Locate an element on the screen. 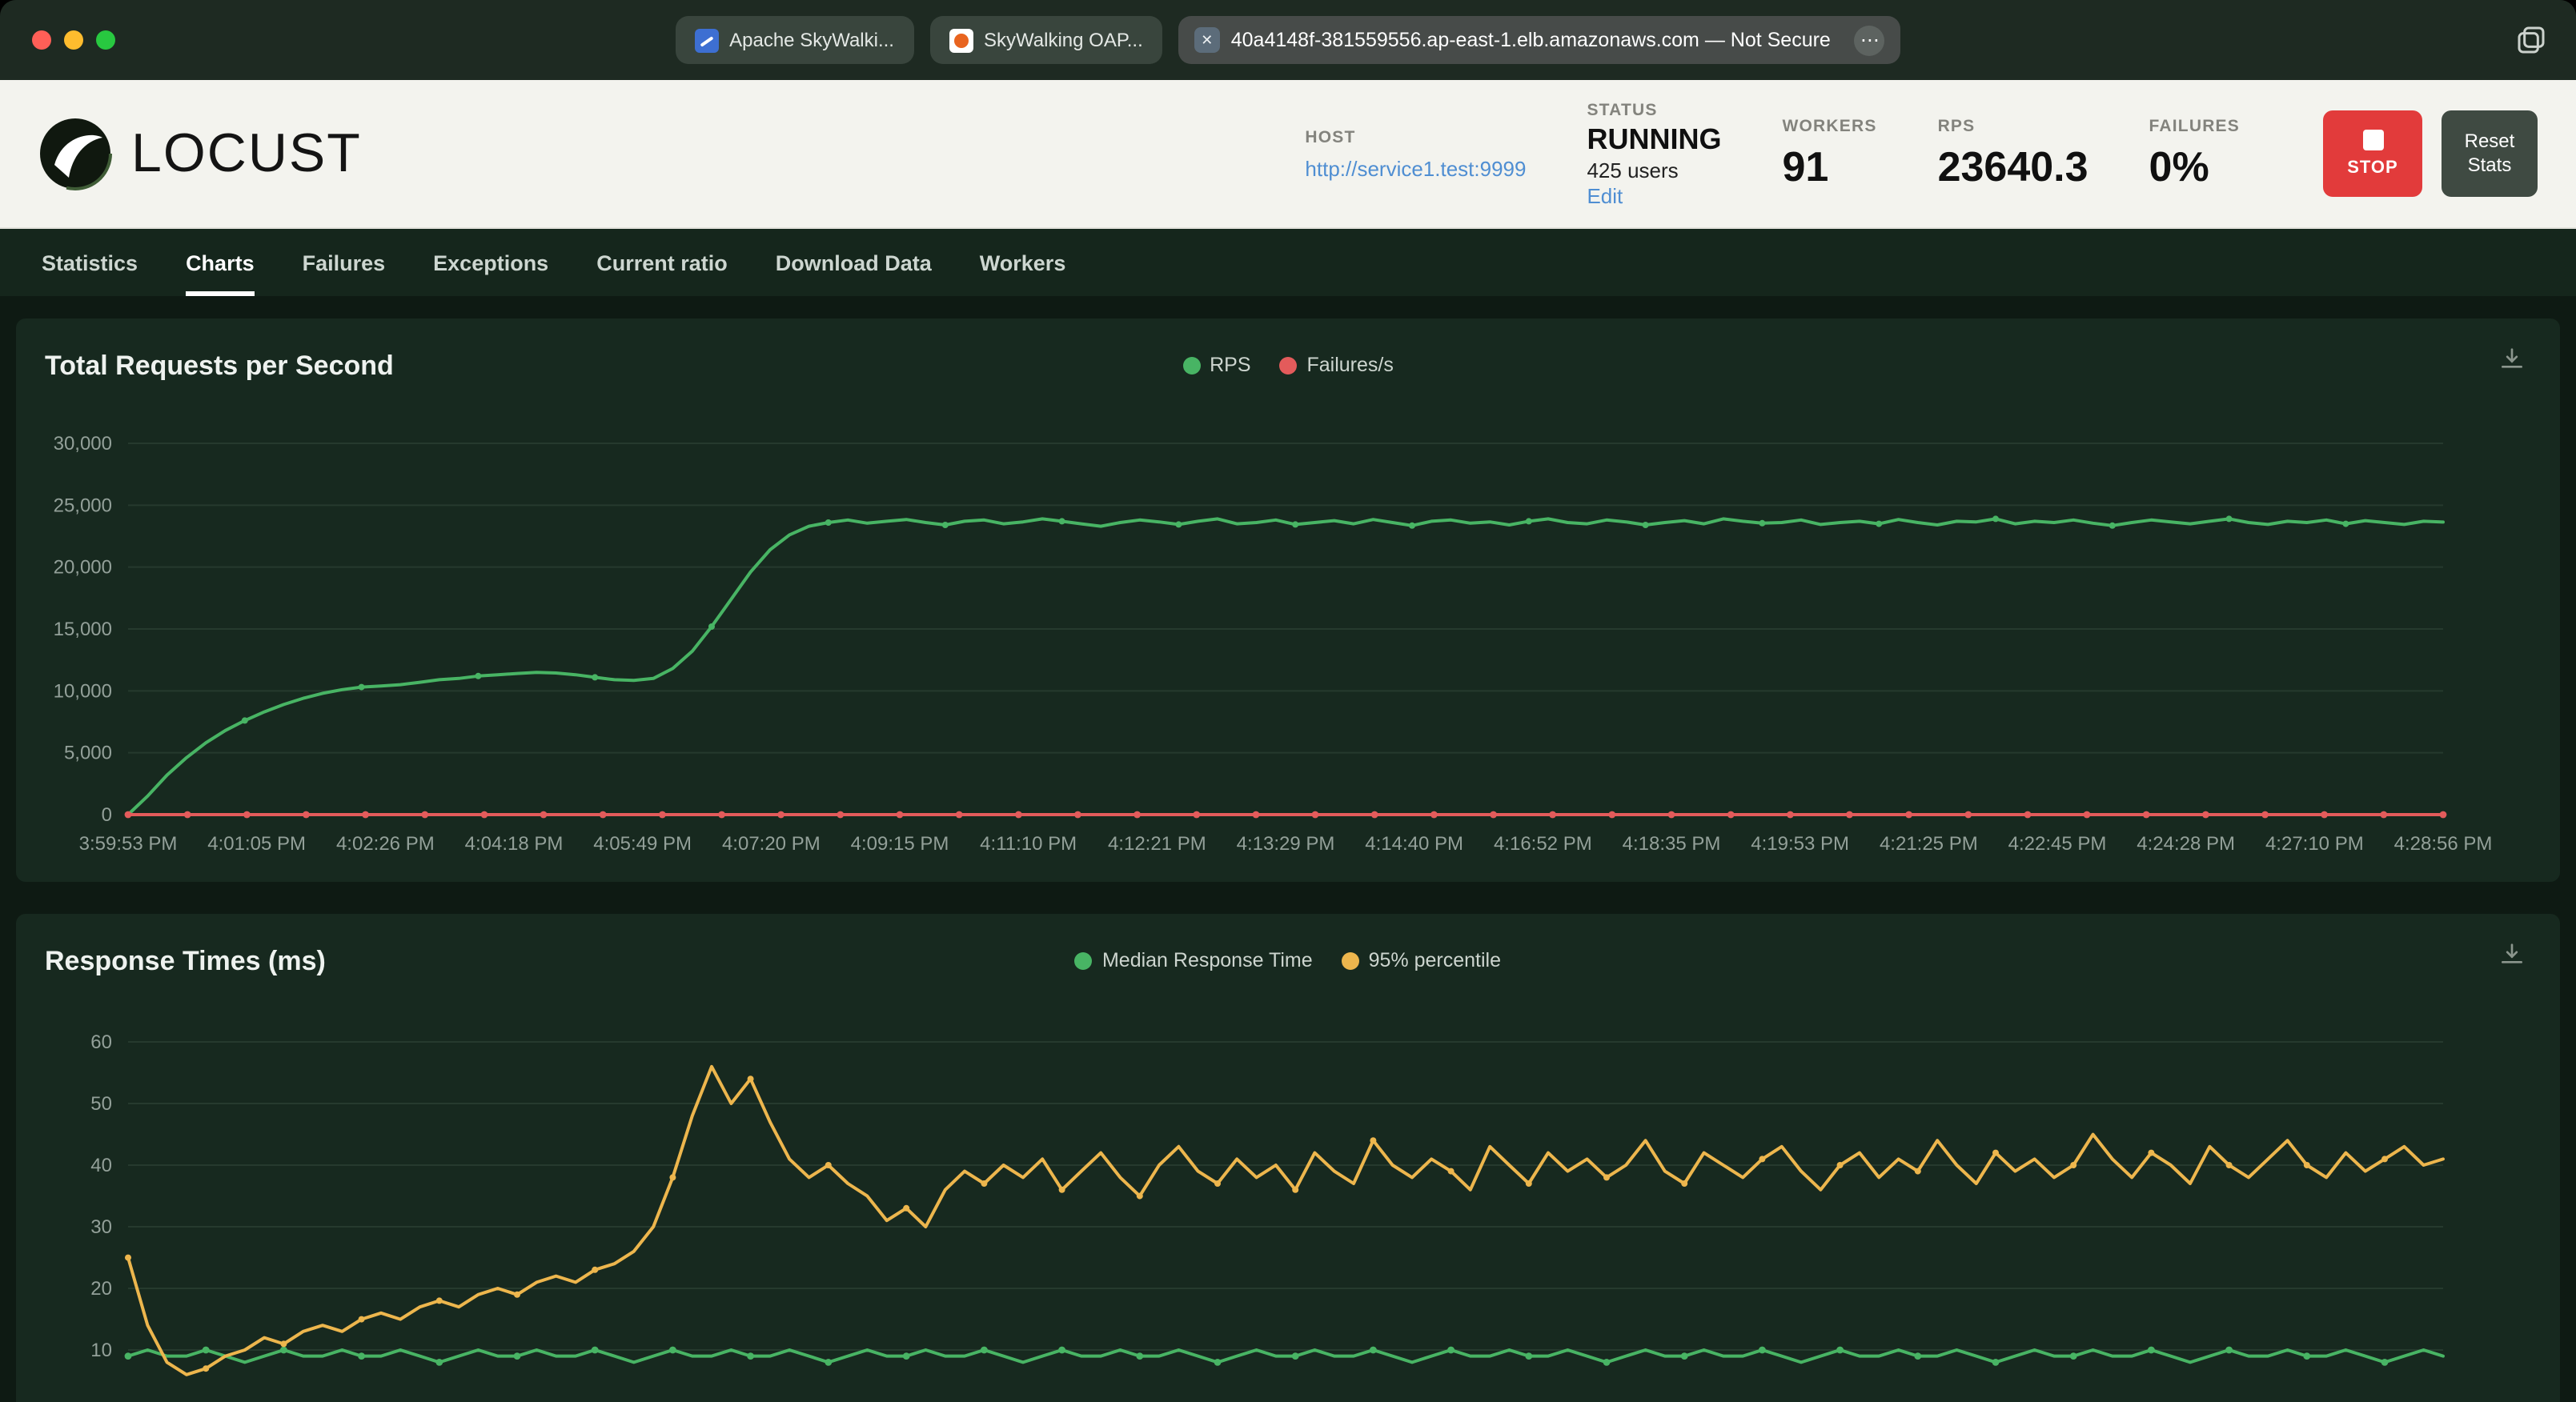  legend-item: Failures/s is located at coordinates (1337, 365).